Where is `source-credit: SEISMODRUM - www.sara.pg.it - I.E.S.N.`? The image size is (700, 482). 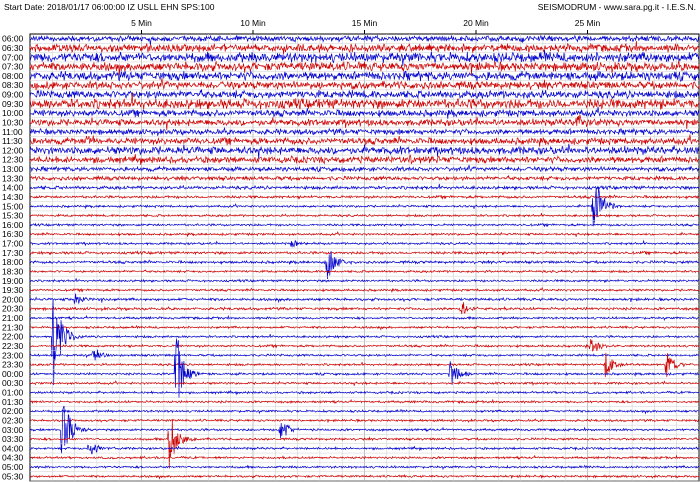 source-credit: SEISMODRUM - www.sara.pg.it - I.E.S.N. is located at coordinates (616, 7).